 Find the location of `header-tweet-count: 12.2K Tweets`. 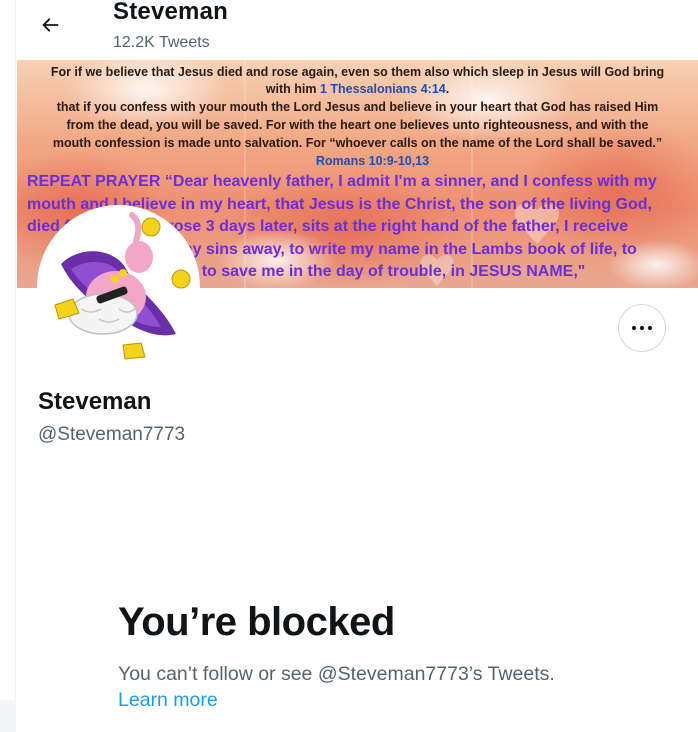

header-tweet-count: 12.2K Tweets is located at coordinates (161, 42).